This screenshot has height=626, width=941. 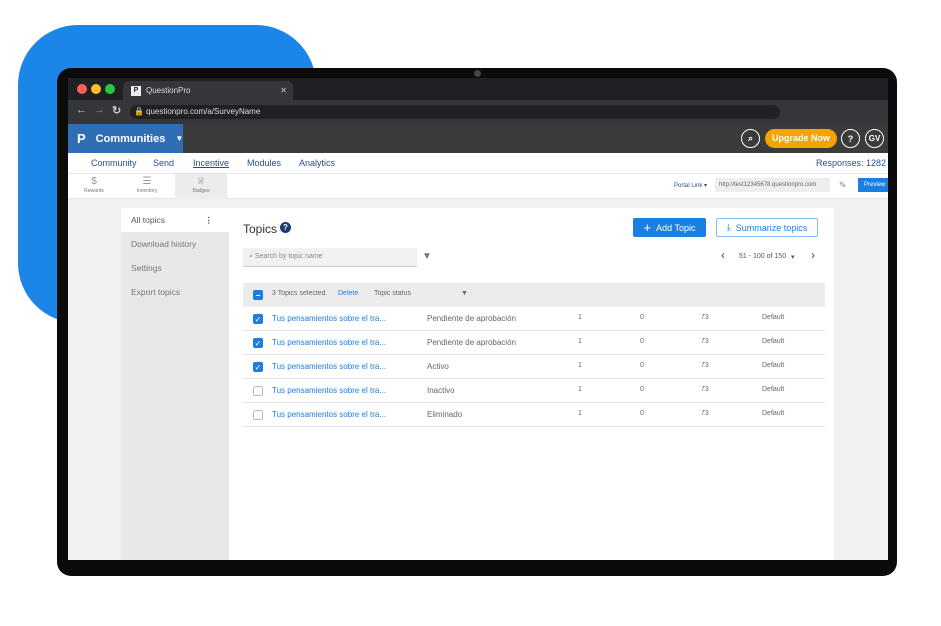 What do you see at coordinates (175, 244) in the screenshot?
I see `sidebar-item-download-history: Download history` at bounding box center [175, 244].